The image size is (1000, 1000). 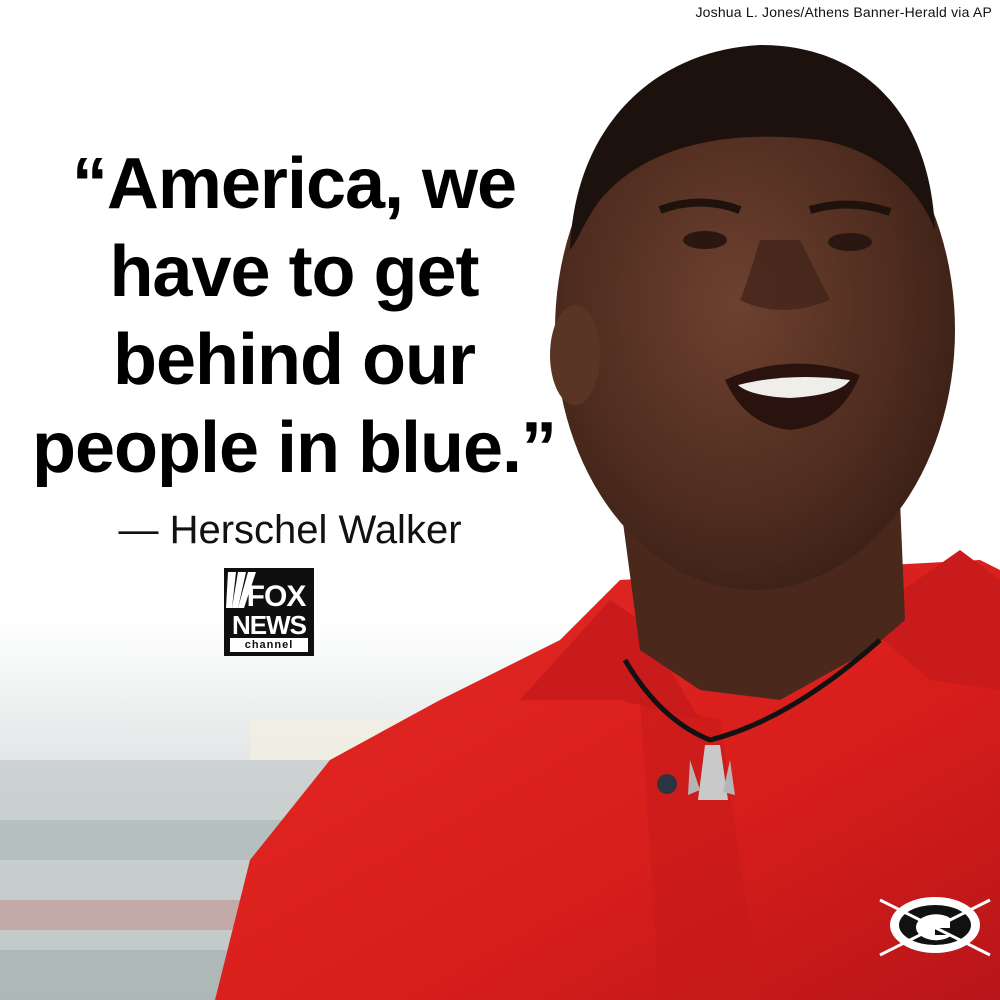 I want to click on quote-line: have to get, so click(x=294, y=272).